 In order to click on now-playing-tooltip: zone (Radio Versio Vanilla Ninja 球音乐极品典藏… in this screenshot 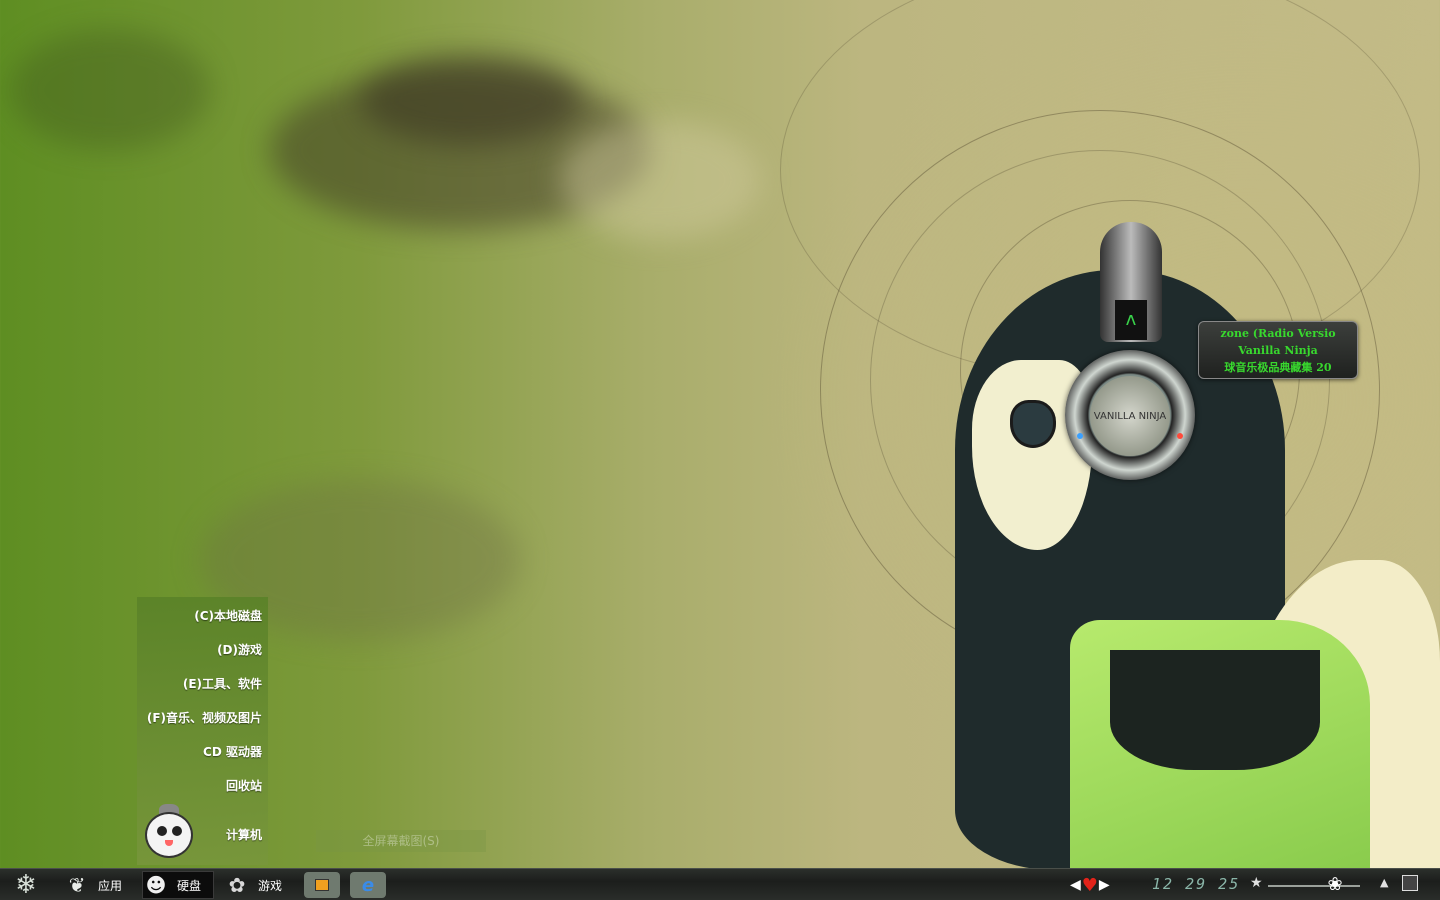, I will do `click(1278, 350)`.